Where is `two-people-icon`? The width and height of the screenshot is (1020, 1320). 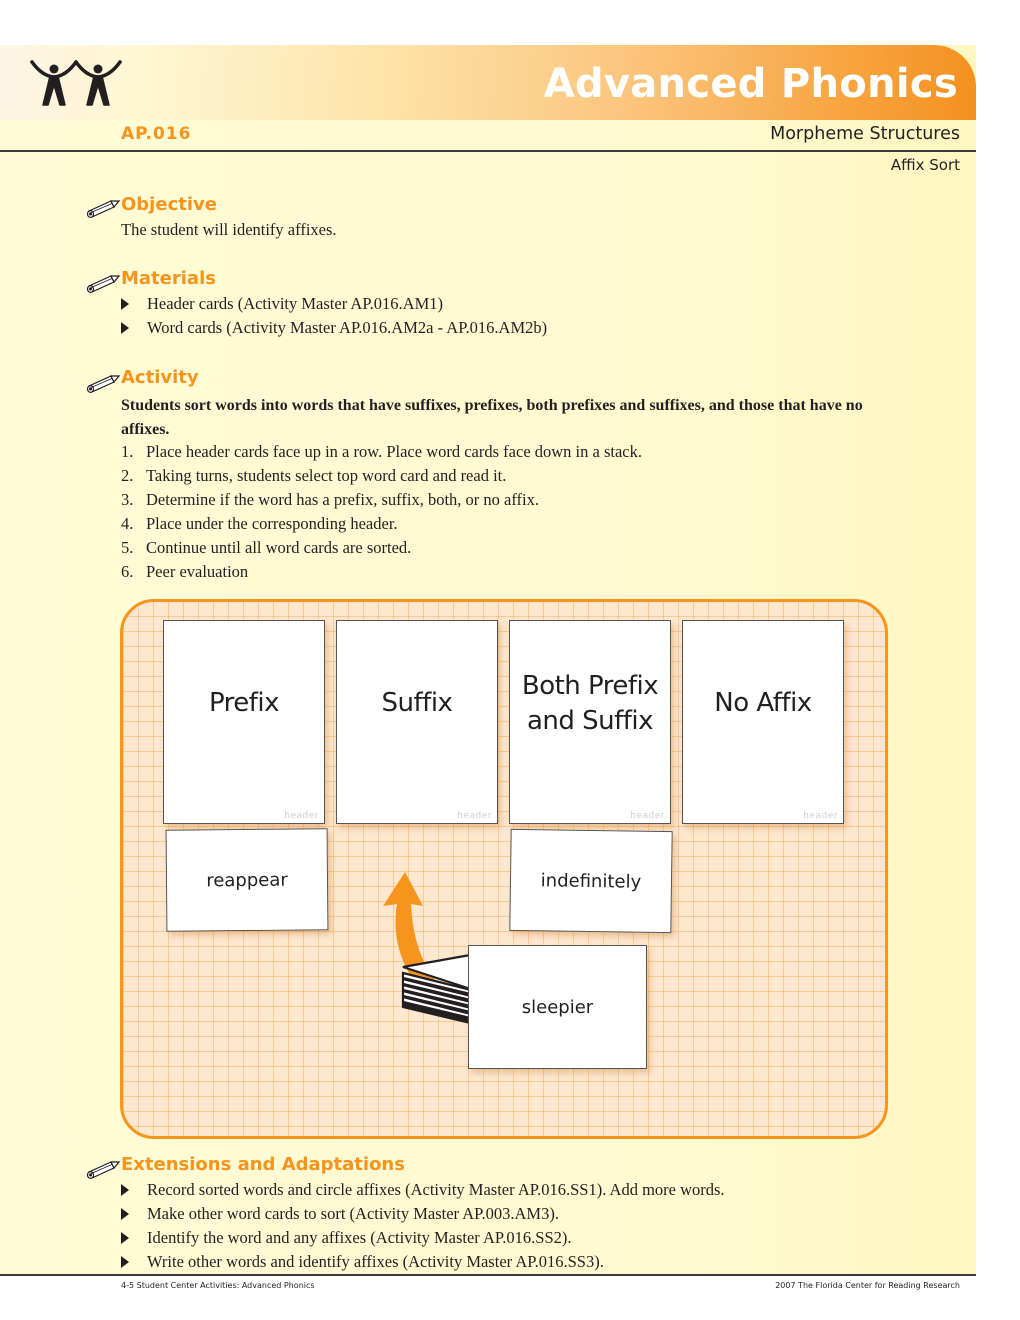
two-people-icon is located at coordinates (76, 83).